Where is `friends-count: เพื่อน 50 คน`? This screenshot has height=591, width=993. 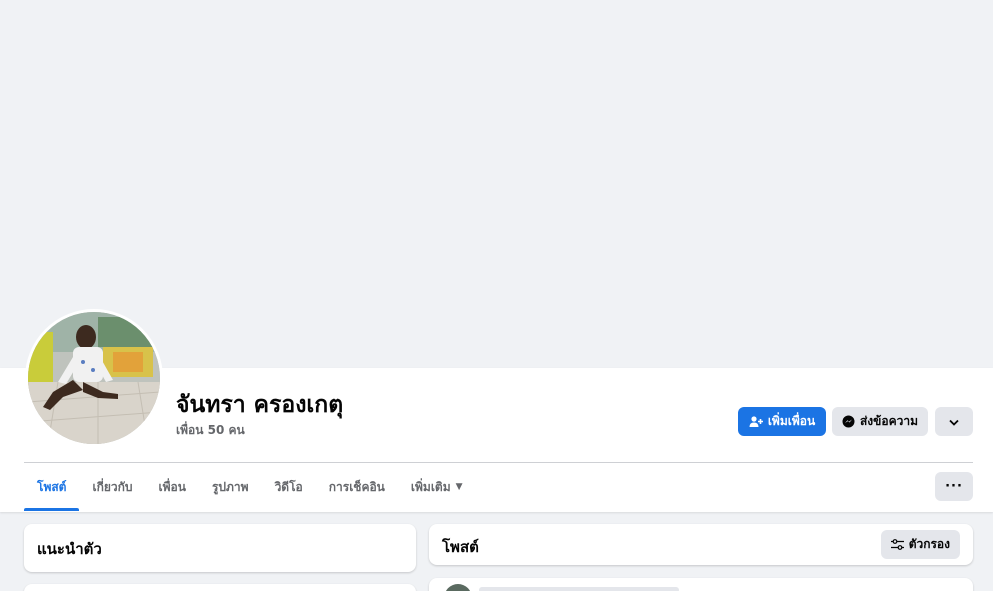
friends-count: เพื่อน 50 คน is located at coordinates (210, 430).